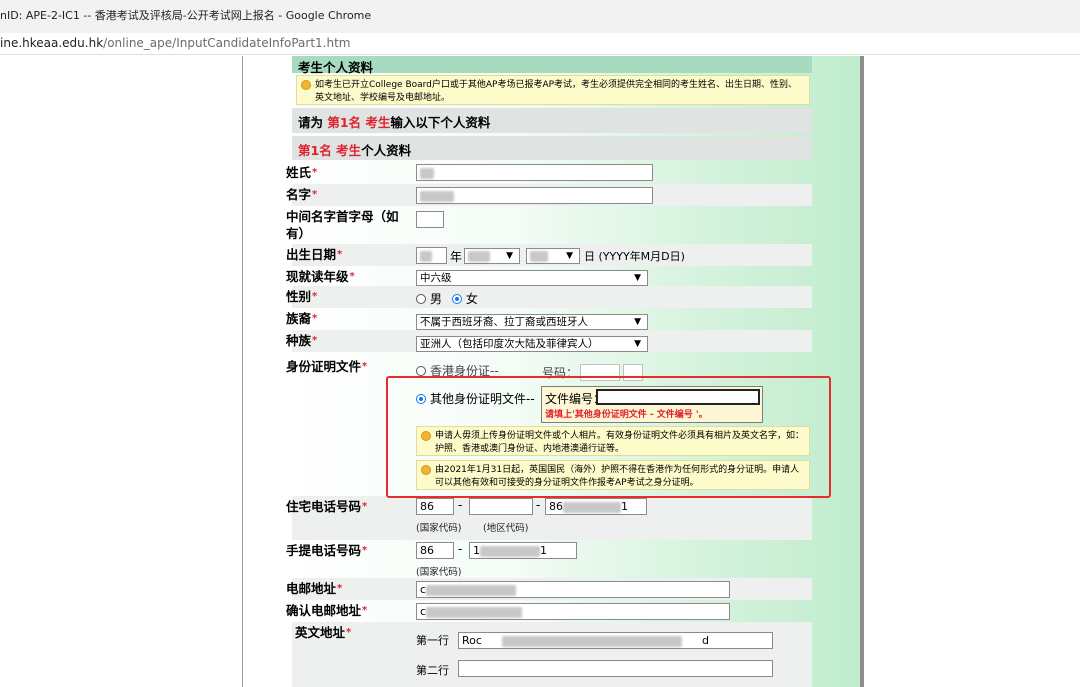  I want to click on dob-day-select: ▼, so click(553, 256).